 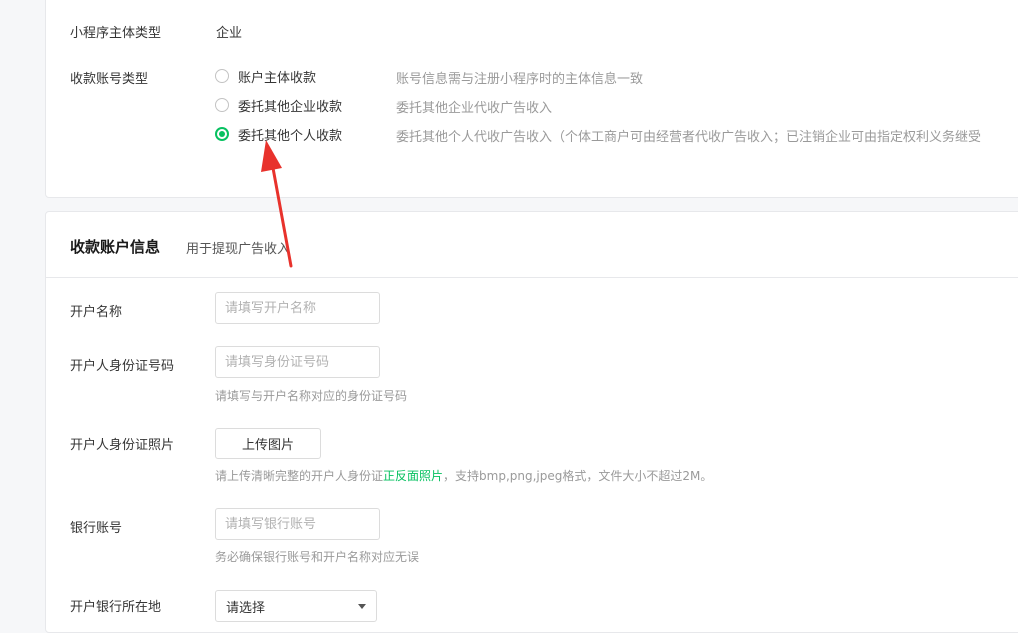 What do you see at coordinates (296, 606) in the screenshot?
I see `bank-location-select: 请选择` at bounding box center [296, 606].